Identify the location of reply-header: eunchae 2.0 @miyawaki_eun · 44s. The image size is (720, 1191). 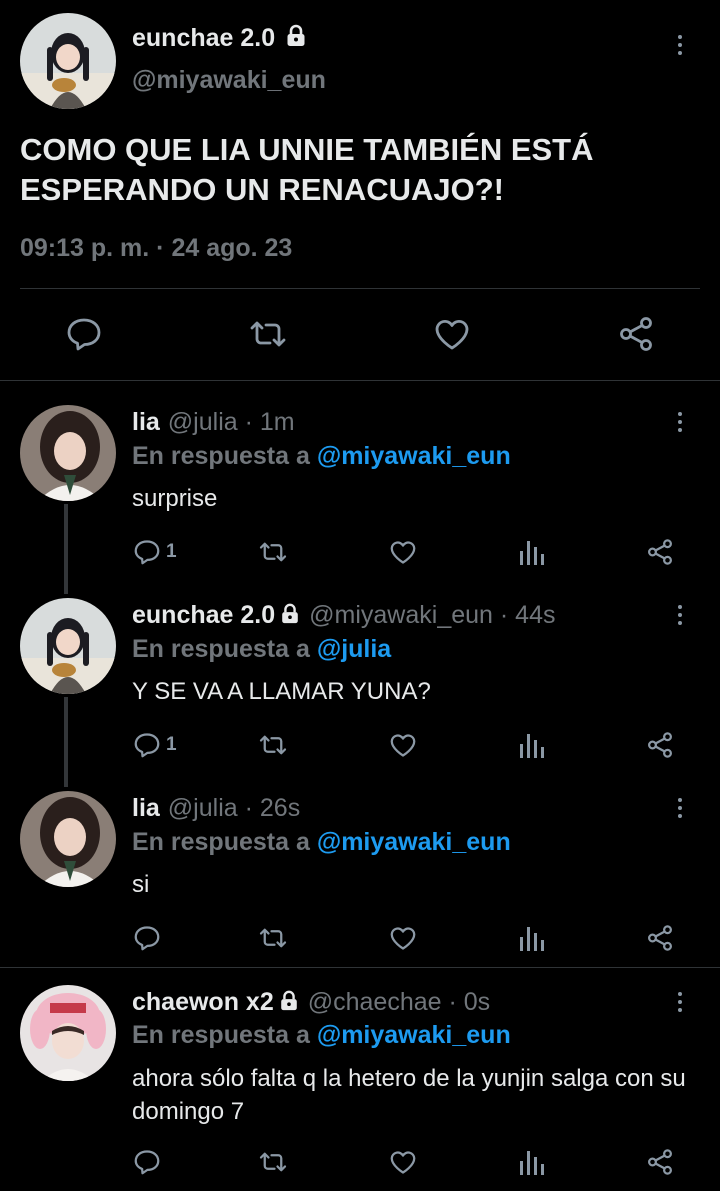
(343, 615).